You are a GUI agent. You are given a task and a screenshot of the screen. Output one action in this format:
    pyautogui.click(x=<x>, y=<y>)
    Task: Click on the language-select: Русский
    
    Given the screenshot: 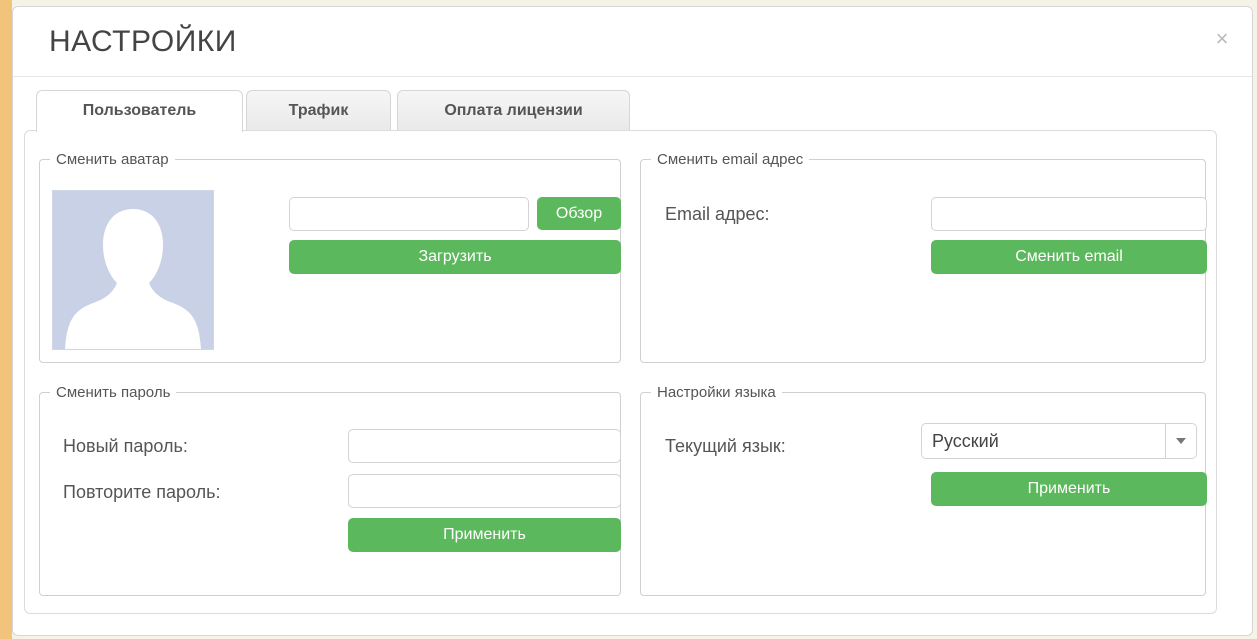 What is the action you would take?
    pyautogui.click(x=1059, y=441)
    